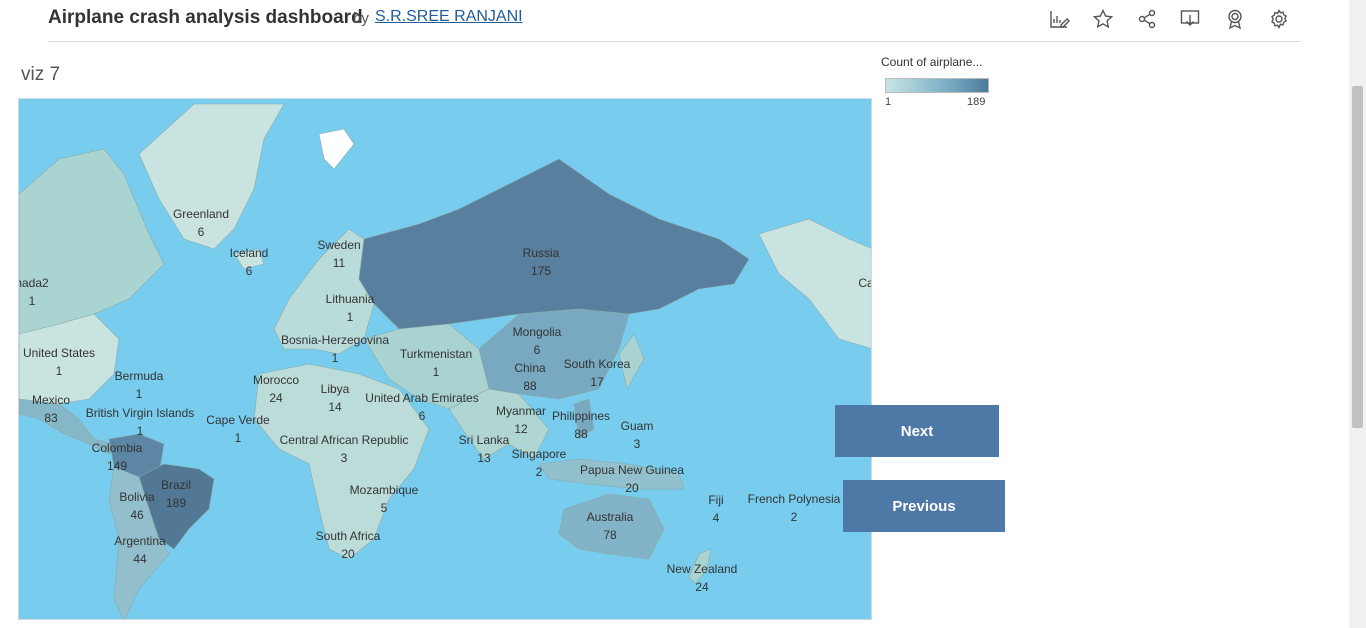  Describe the element at coordinates (541, 271) in the screenshot. I see `crash-count: 175` at that location.